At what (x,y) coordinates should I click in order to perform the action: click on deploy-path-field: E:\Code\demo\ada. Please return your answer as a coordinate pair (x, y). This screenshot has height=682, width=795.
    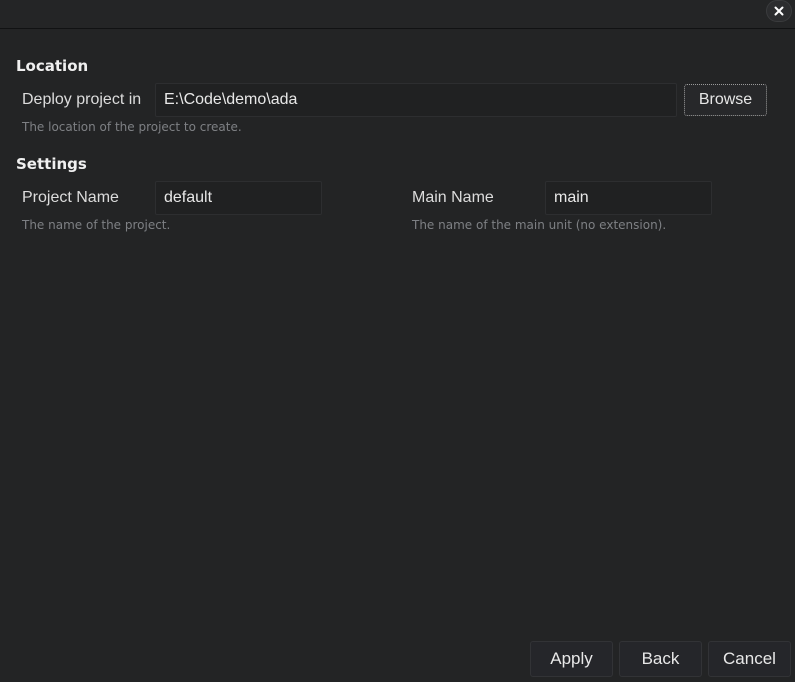
    Looking at the image, I should click on (416, 100).